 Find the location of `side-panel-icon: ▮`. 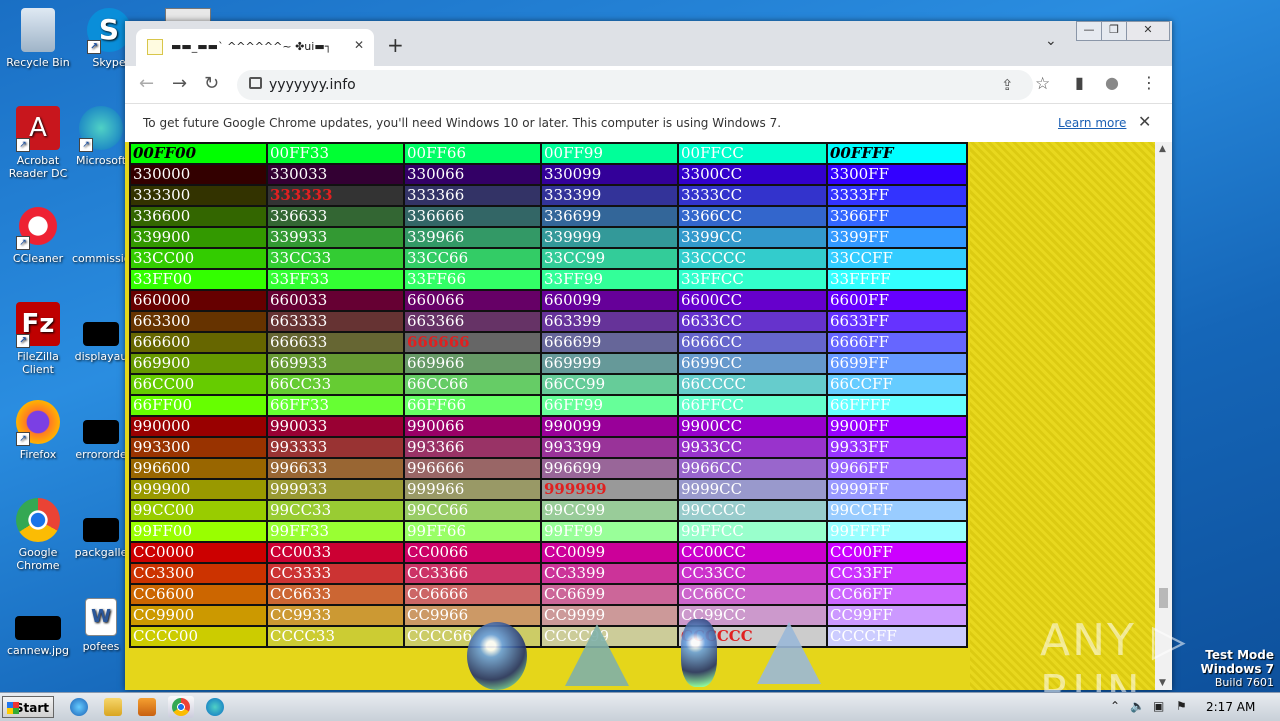

side-panel-icon: ▮ is located at coordinates (1079, 82).